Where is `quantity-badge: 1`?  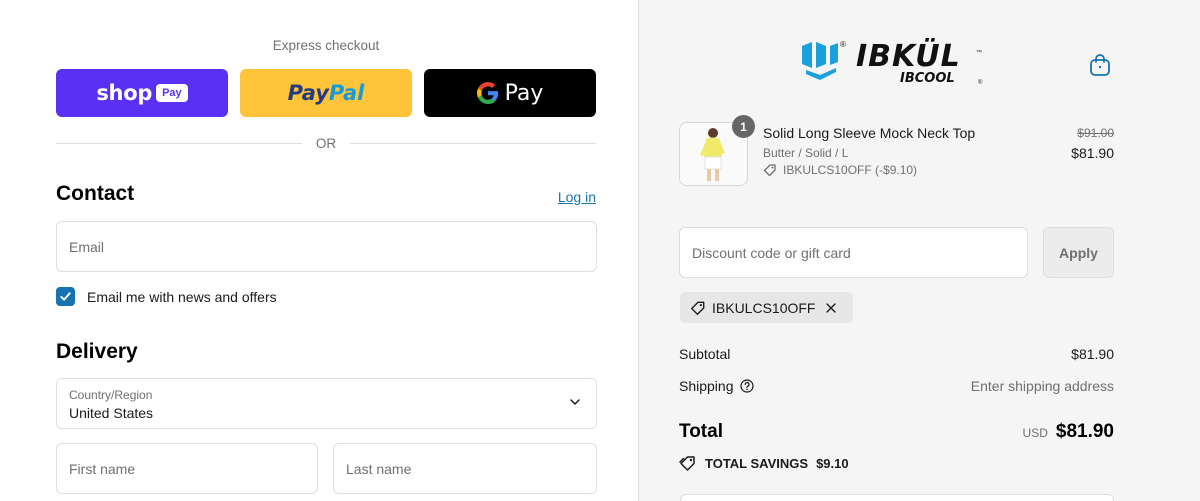
quantity-badge: 1 is located at coordinates (743, 126).